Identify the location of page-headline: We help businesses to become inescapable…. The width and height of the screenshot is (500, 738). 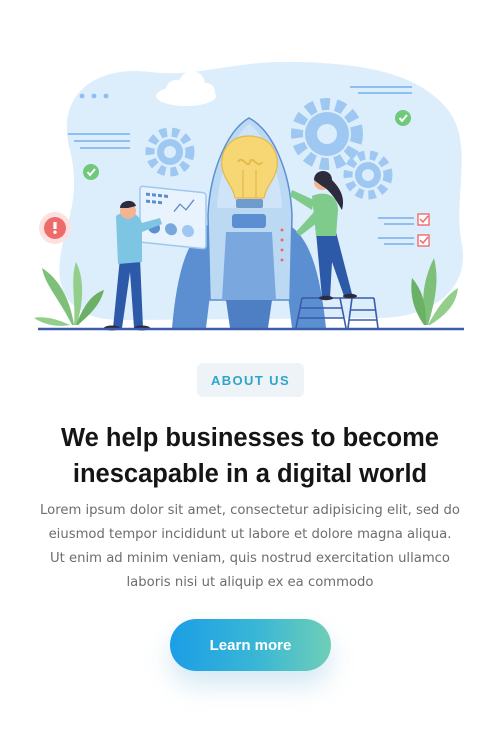
(250, 456).